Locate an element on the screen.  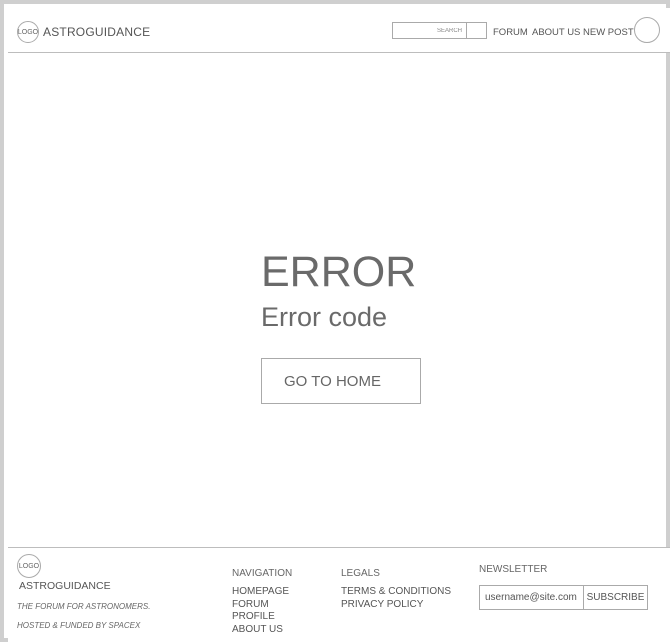
footer-legals-list: TERMS & CONDITIONS PRIVACY POLICY is located at coordinates (396, 598).